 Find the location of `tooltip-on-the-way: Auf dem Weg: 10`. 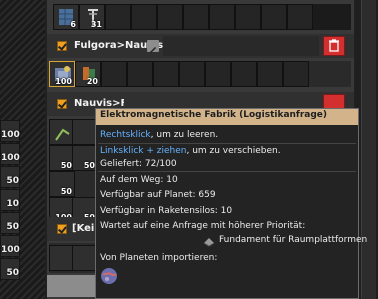

tooltip-on-the-way: Auf dem Weg: 10 is located at coordinates (139, 180).